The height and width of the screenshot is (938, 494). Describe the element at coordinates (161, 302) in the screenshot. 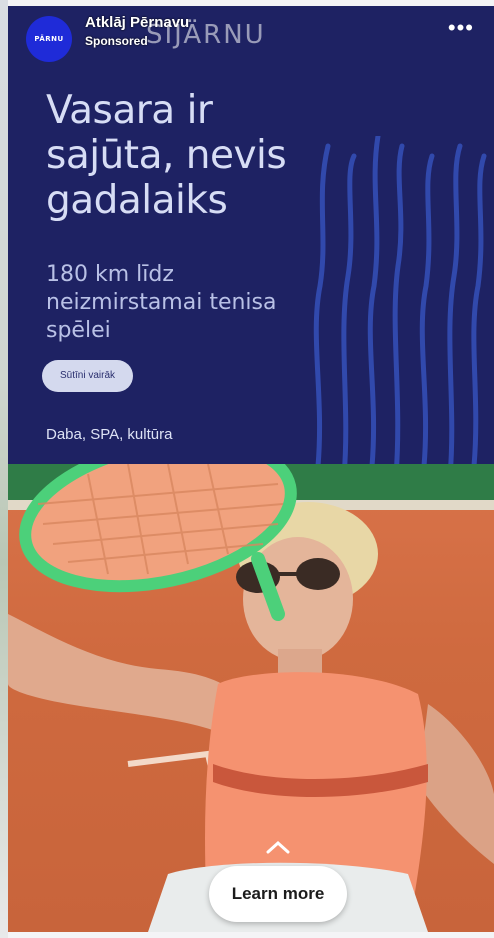

I see `ad-subheadline: 180 km līdz neizmirstamai tenisa spēlei` at that location.